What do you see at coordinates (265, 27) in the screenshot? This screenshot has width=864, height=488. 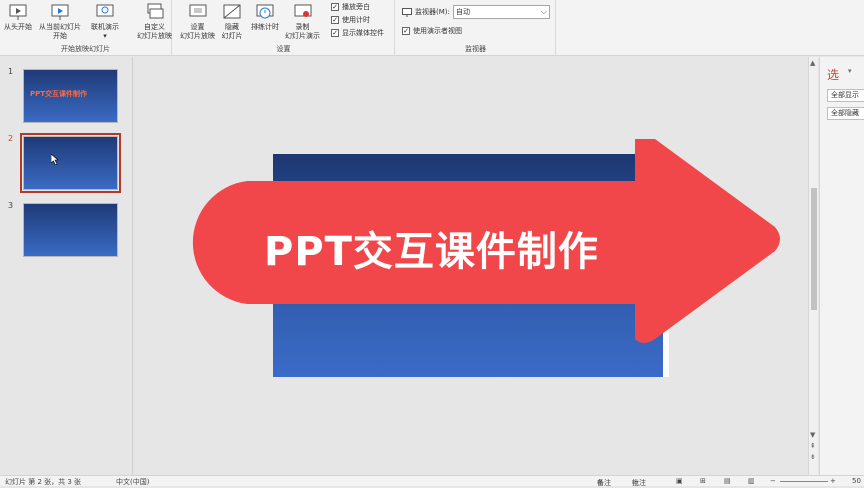 I see `rehearse-label: 排练计时` at bounding box center [265, 27].